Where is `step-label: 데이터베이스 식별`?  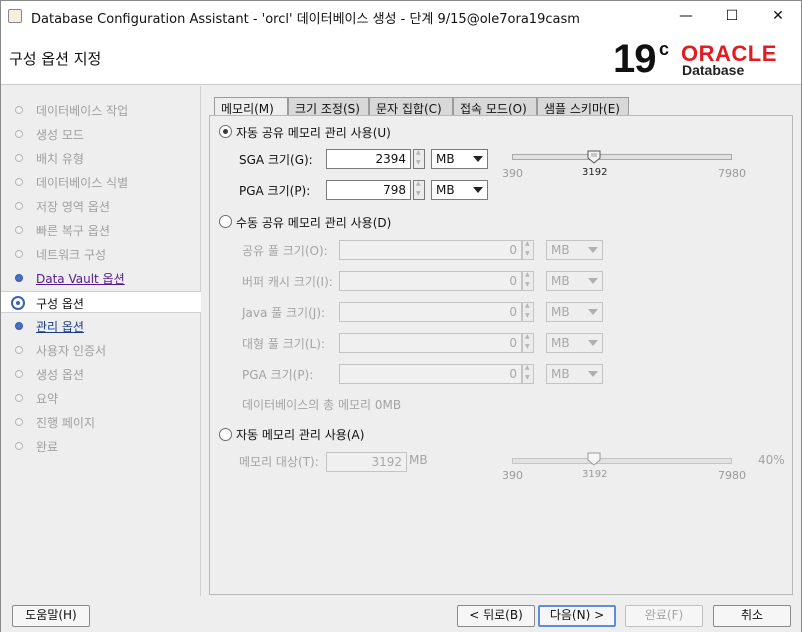 step-label: 데이터베이스 식별 is located at coordinates (82, 183).